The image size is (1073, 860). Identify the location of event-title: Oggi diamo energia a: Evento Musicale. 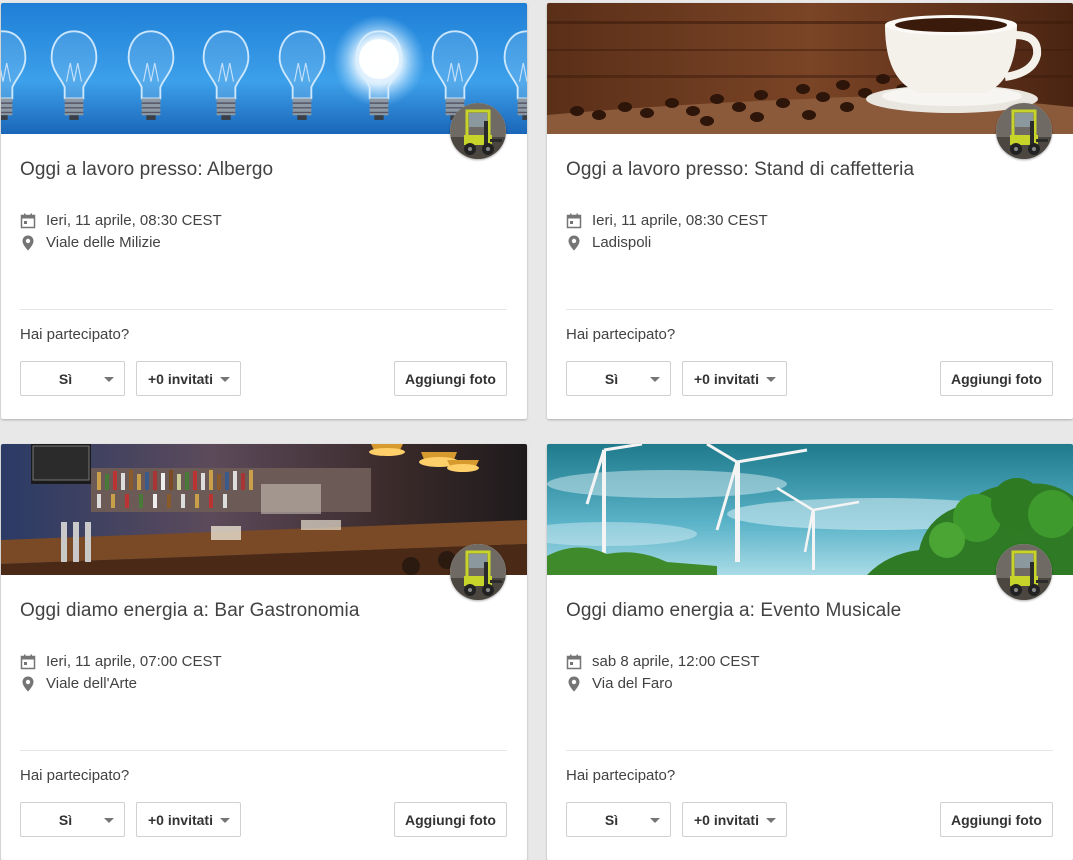
(733, 611).